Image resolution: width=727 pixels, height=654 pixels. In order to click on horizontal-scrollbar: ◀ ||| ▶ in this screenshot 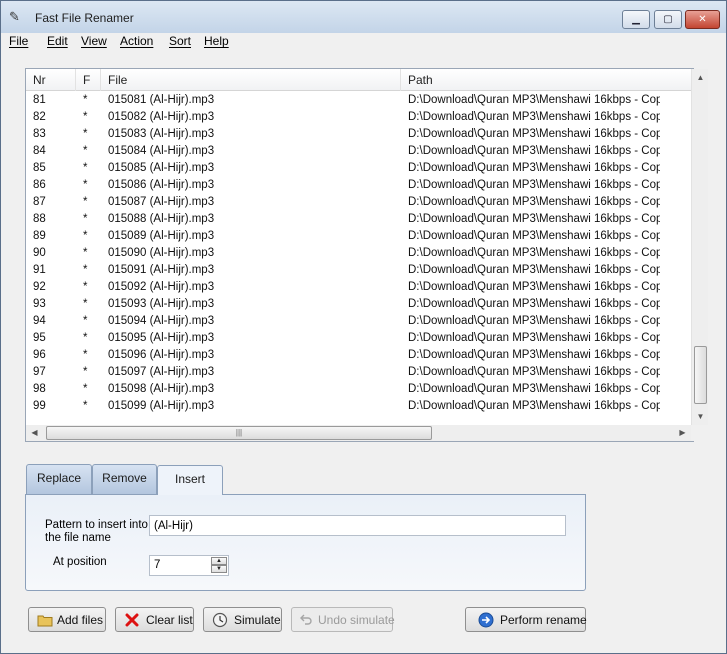, I will do `click(358, 433)`.